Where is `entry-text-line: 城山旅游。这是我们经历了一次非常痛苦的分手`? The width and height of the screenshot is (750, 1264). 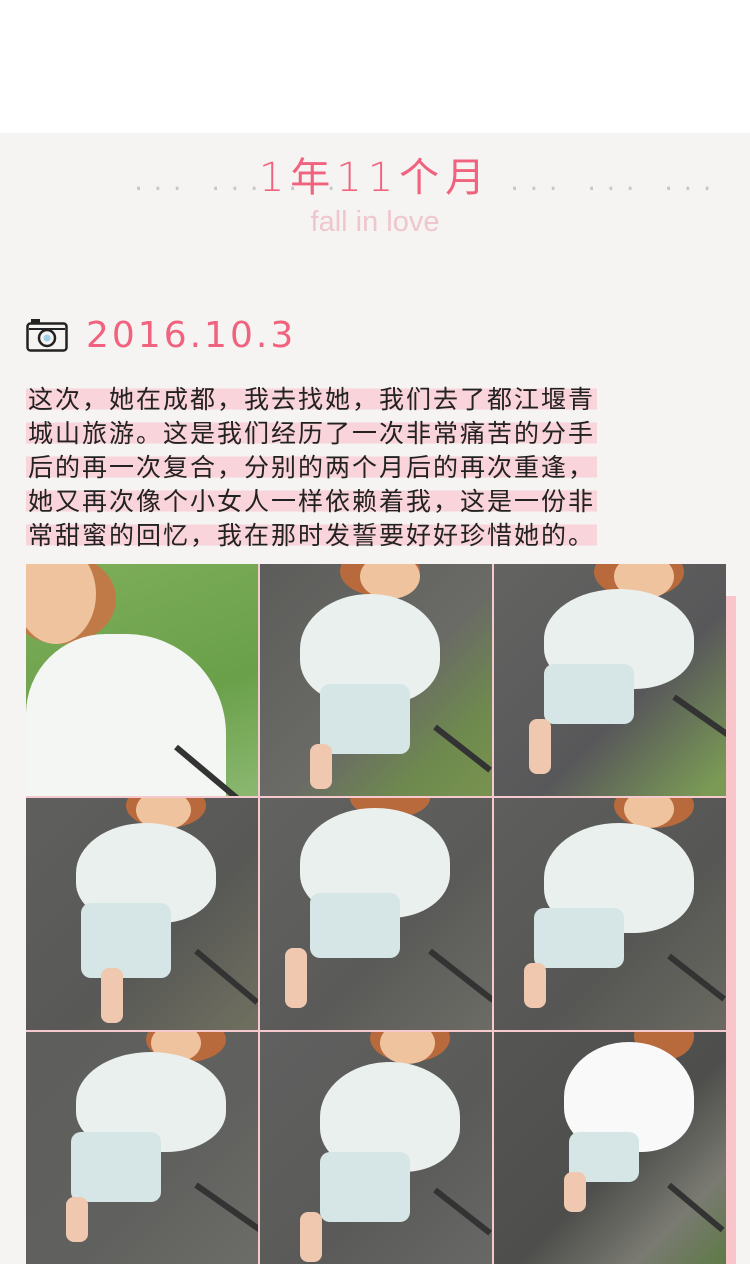 entry-text-line: 城山旅游。这是我们经历了一次非常痛苦的分手 is located at coordinates (376, 434).